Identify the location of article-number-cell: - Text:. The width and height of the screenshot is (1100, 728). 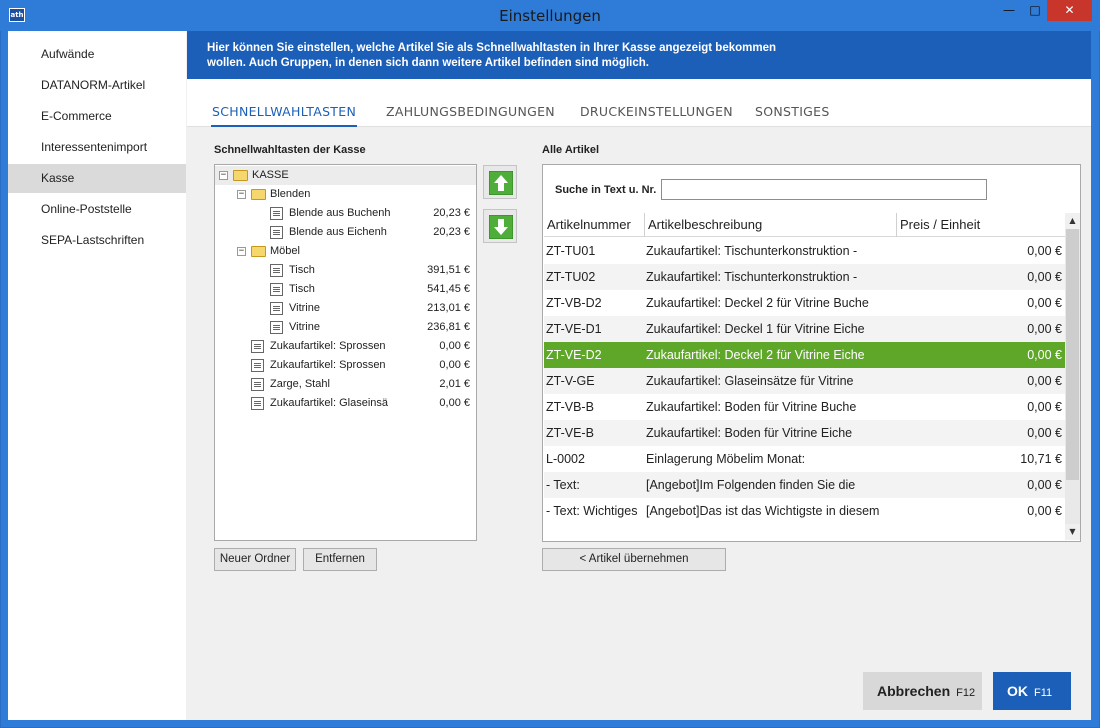
(563, 485).